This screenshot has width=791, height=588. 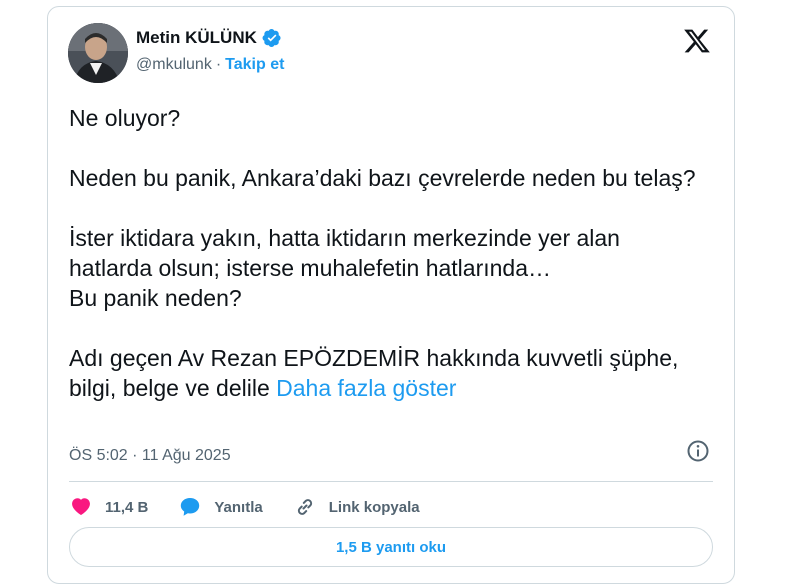 What do you see at coordinates (374, 507) in the screenshot?
I see `copy-link-label: Link kopyala` at bounding box center [374, 507].